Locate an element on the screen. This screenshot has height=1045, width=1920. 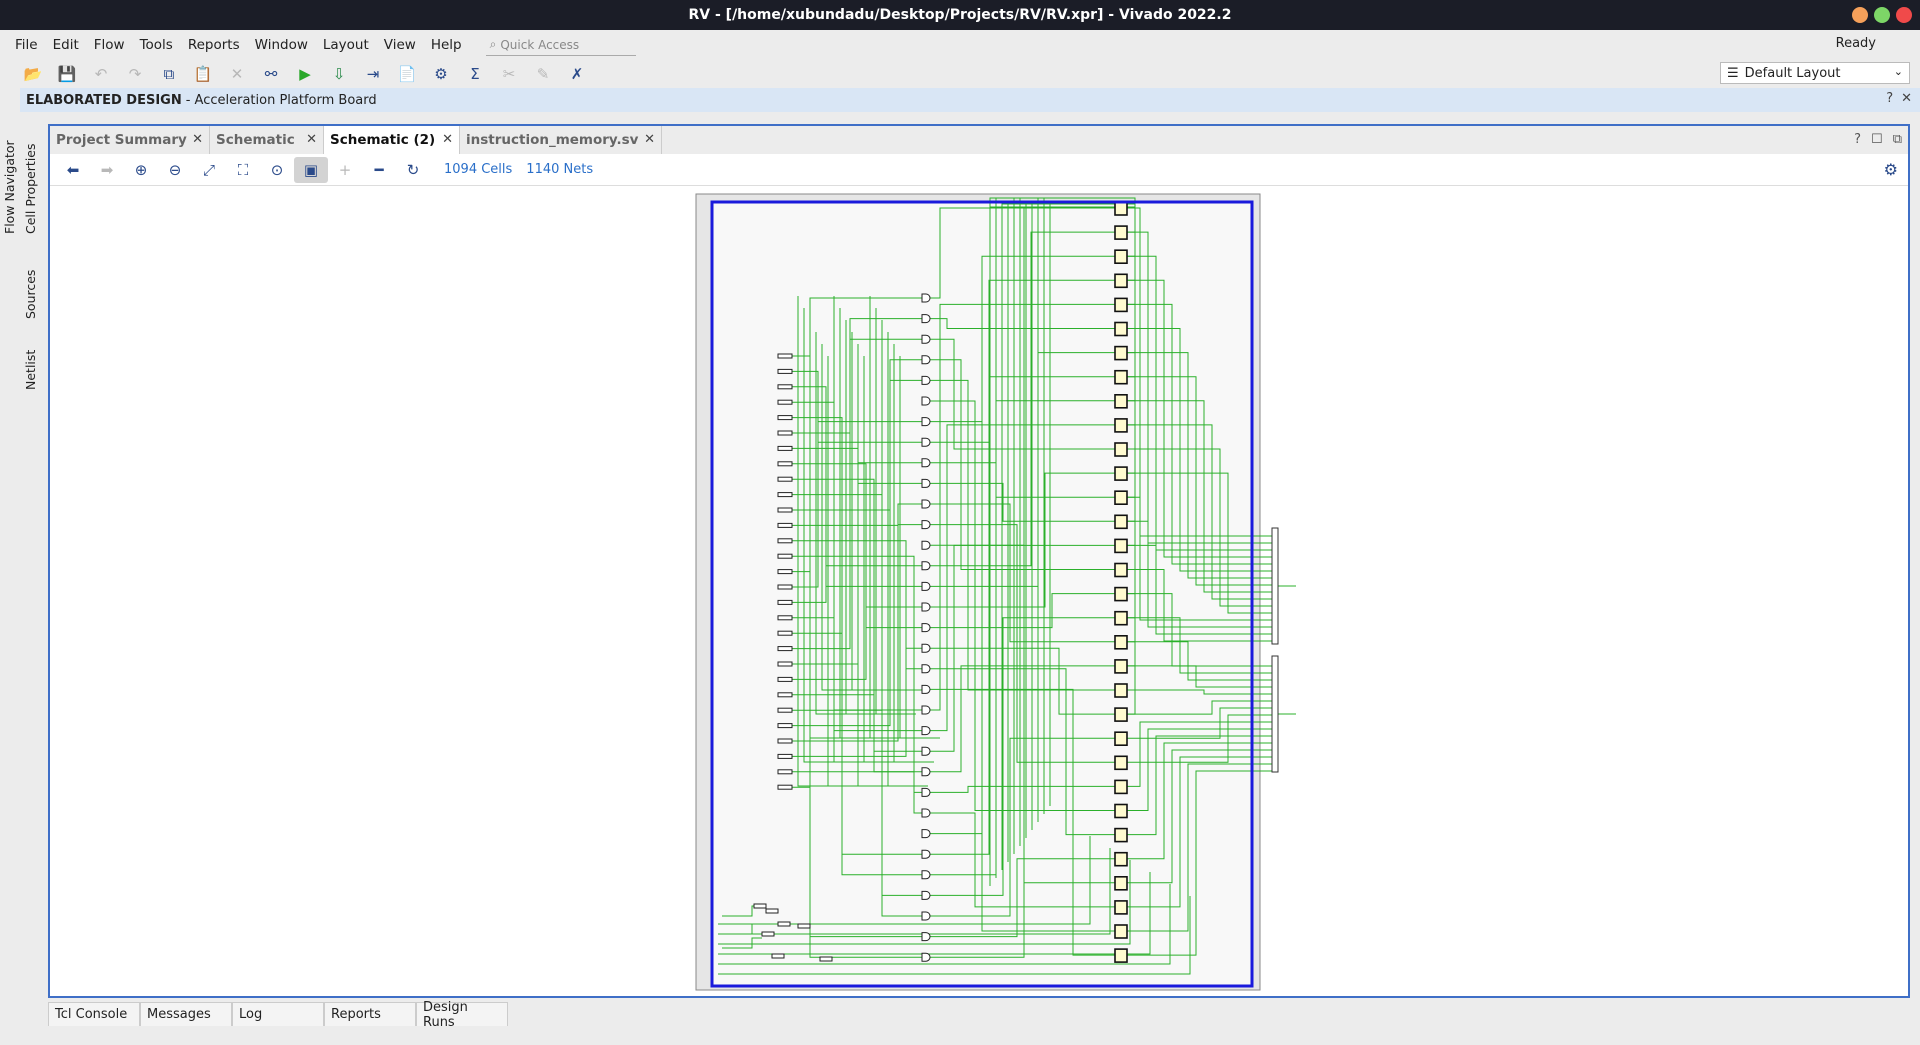
tab-reports: Reports is located at coordinates (370, 1014).